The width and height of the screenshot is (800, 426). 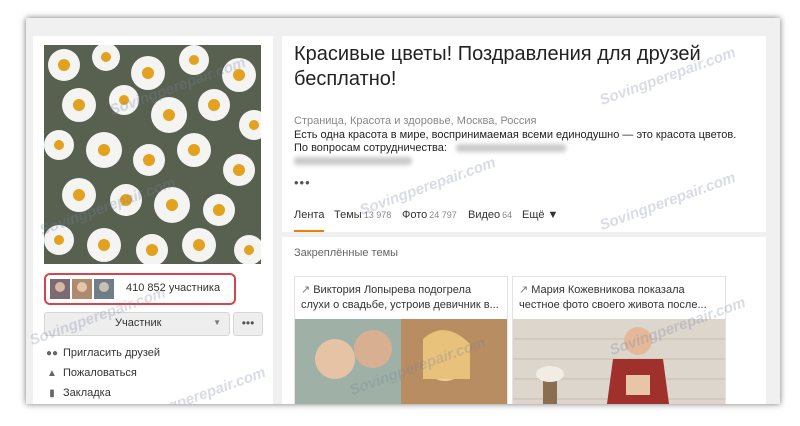 I want to click on bookmark-icon: ▮, so click(x=52, y=393).